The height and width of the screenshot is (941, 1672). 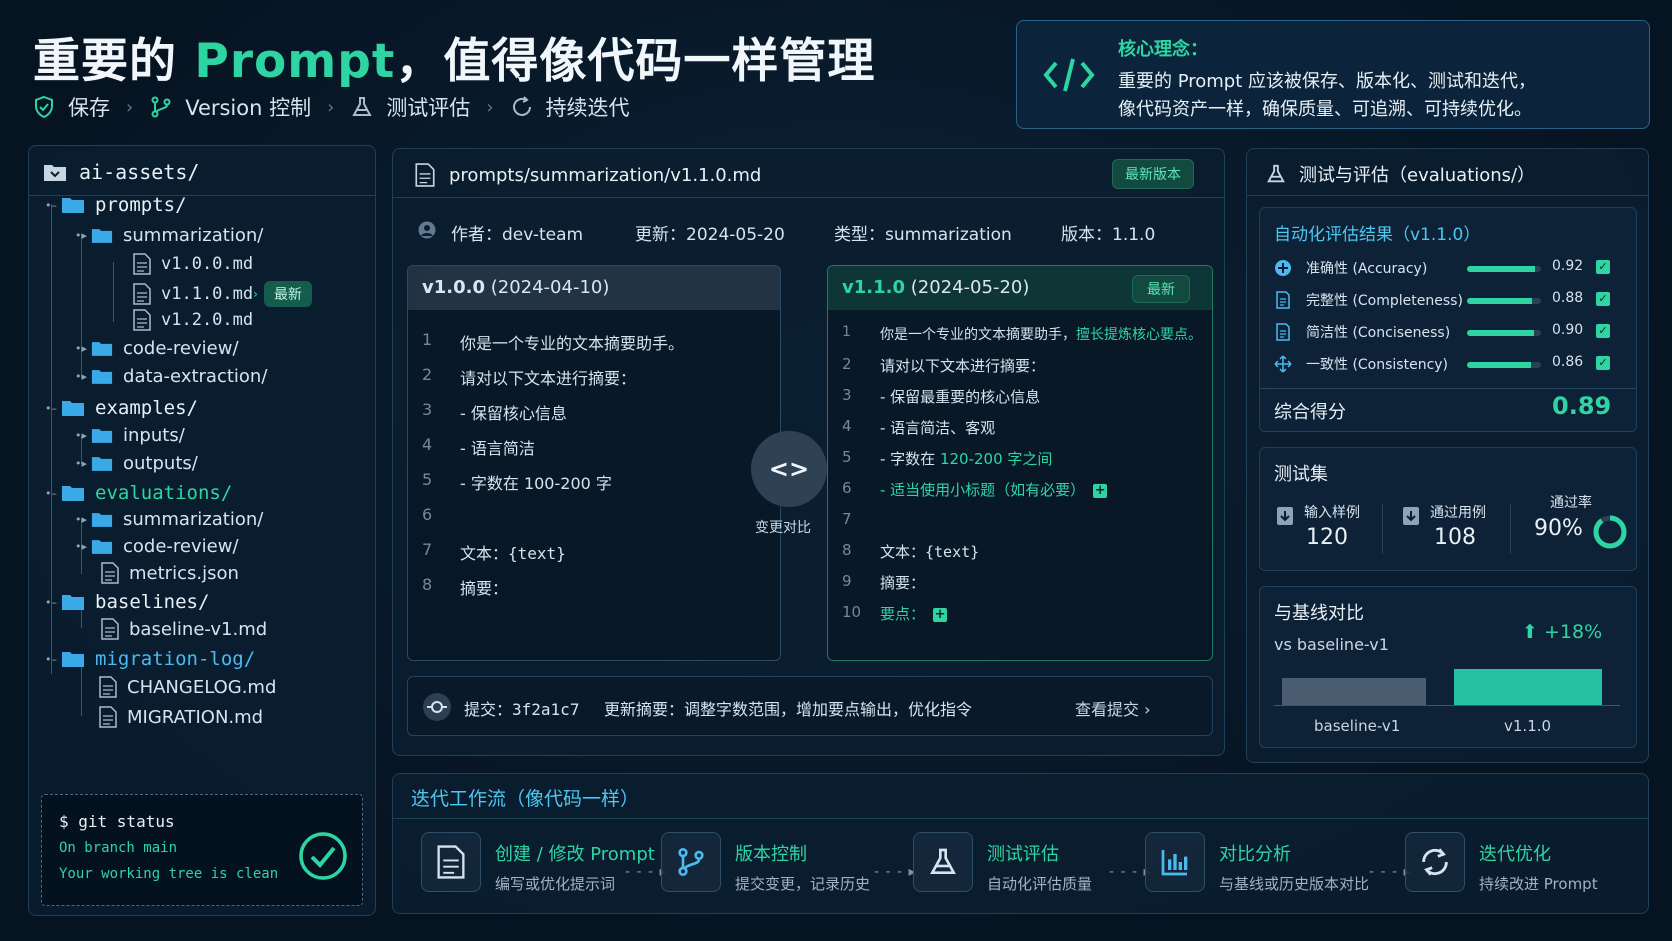 I want to click on arrow-up-icon: ⬆, so click(x=1530, y=632).